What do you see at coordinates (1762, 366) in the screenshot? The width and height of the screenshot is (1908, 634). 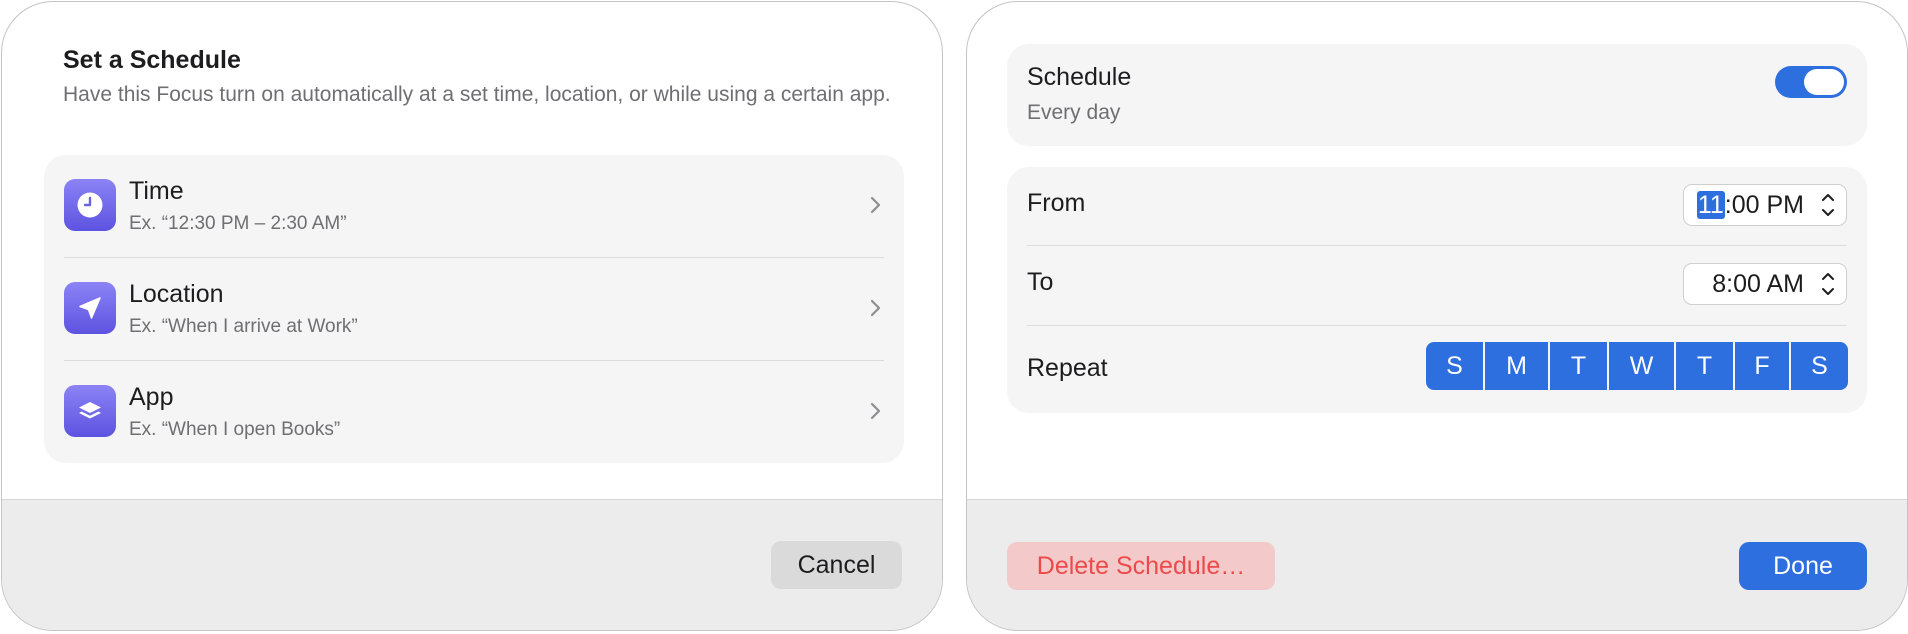 I see `day-friday: F` at bounding box center [1762, 366].